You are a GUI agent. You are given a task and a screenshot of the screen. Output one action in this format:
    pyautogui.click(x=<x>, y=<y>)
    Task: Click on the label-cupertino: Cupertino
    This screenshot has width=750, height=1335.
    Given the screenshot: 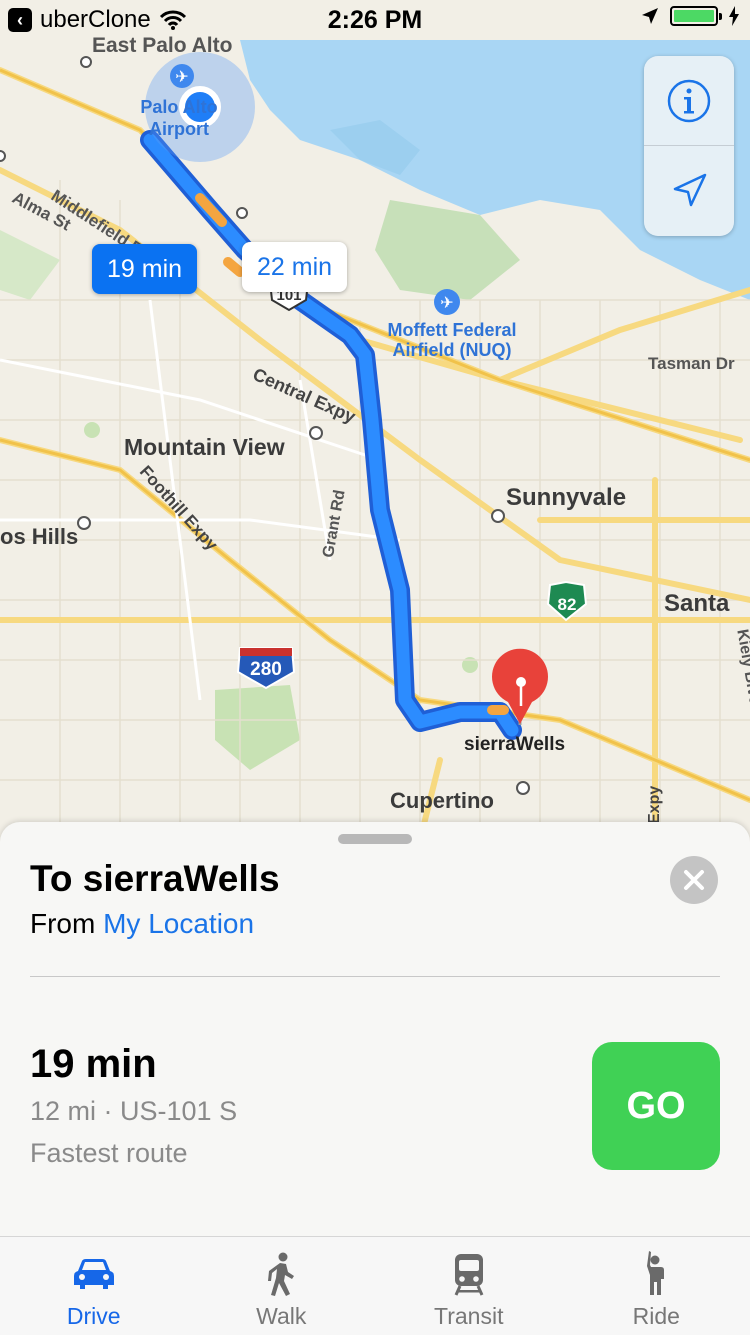 What is the action you would take?
    pyautogui.click(x=442, y=801)
    